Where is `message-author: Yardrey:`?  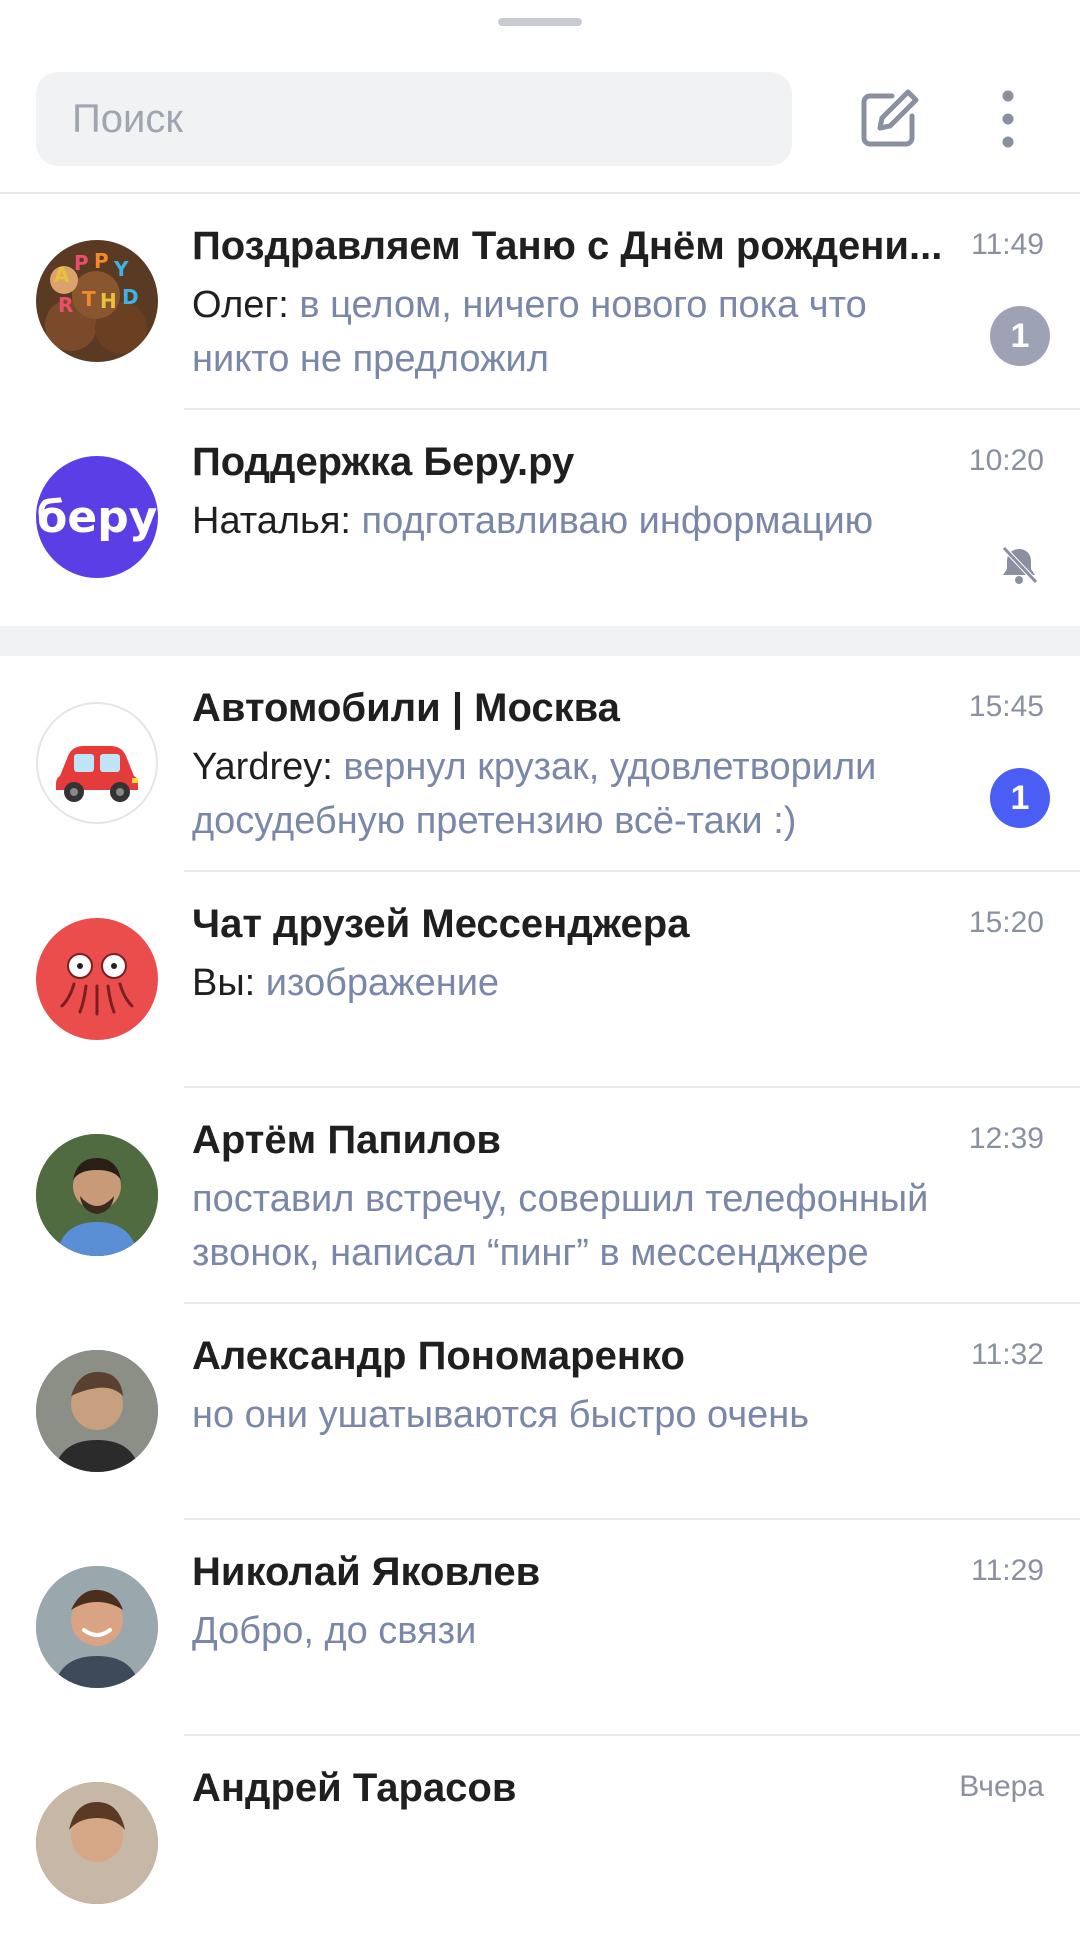
message-author: Yardrey: is located at coordinates (262, 767).